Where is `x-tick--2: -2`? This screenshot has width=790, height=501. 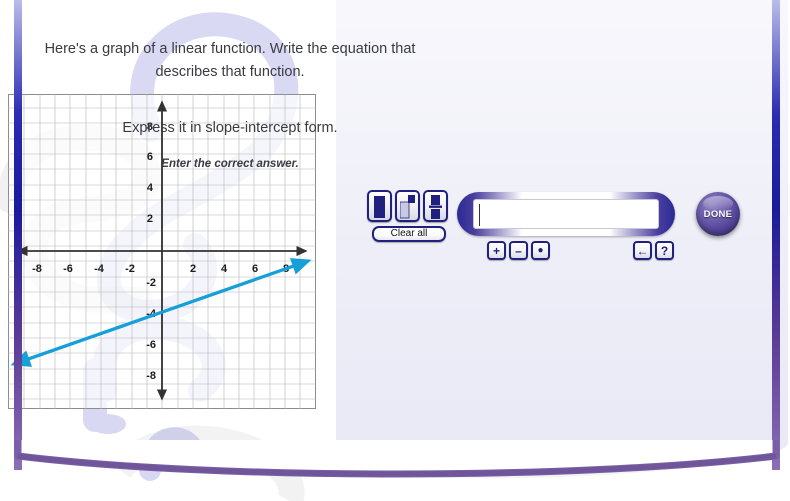 x-tick--2: -2 is located at coordinates (130, 269).